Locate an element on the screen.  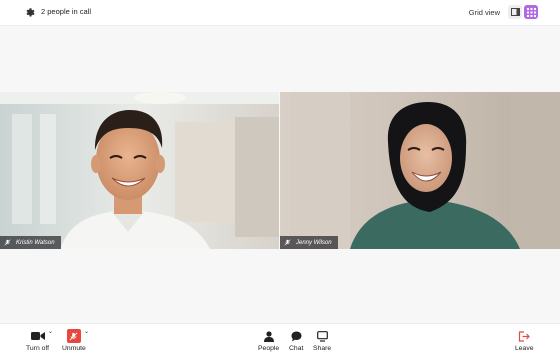
leave-call-button: Leave is located at coordinates (524, 340).